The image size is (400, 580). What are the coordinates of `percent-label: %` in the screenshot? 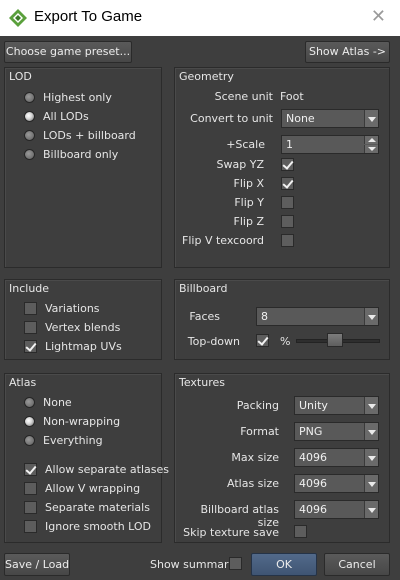 It's located at (285, 341).